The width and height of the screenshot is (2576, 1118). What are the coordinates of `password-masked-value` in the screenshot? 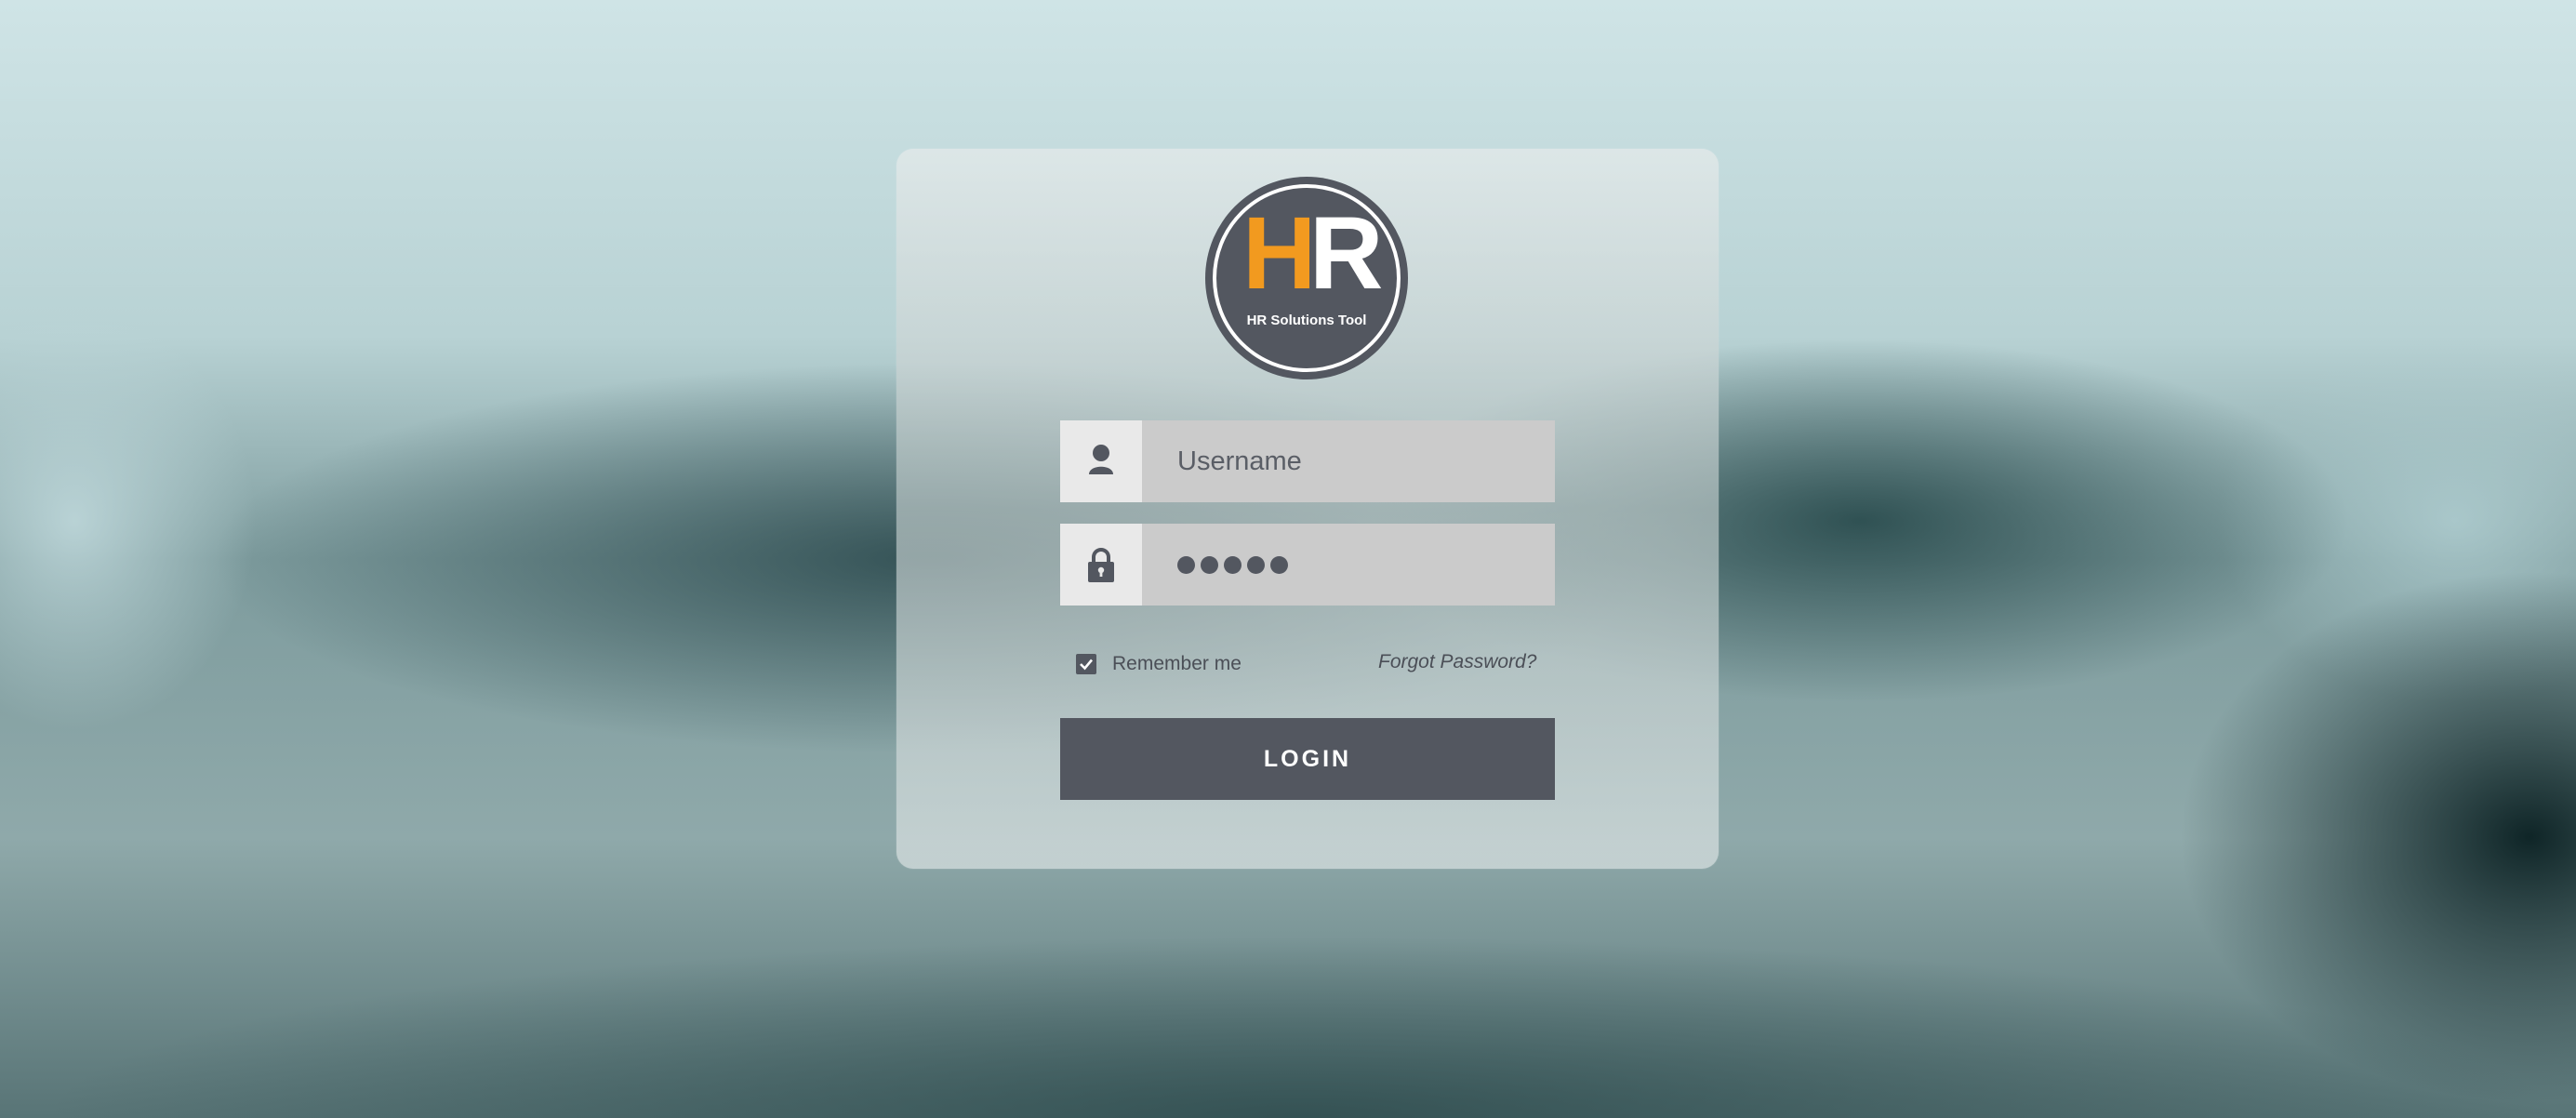 It's located at (1235, 565).